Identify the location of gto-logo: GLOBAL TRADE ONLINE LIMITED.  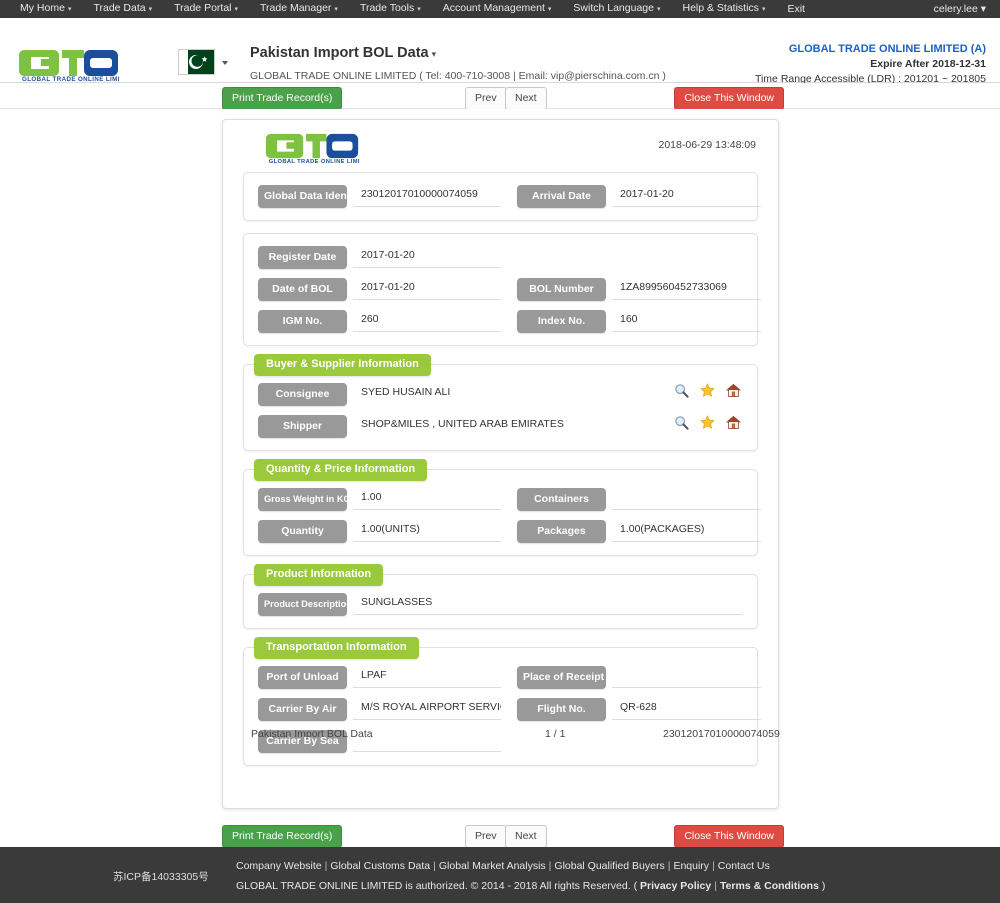
(69, 63).